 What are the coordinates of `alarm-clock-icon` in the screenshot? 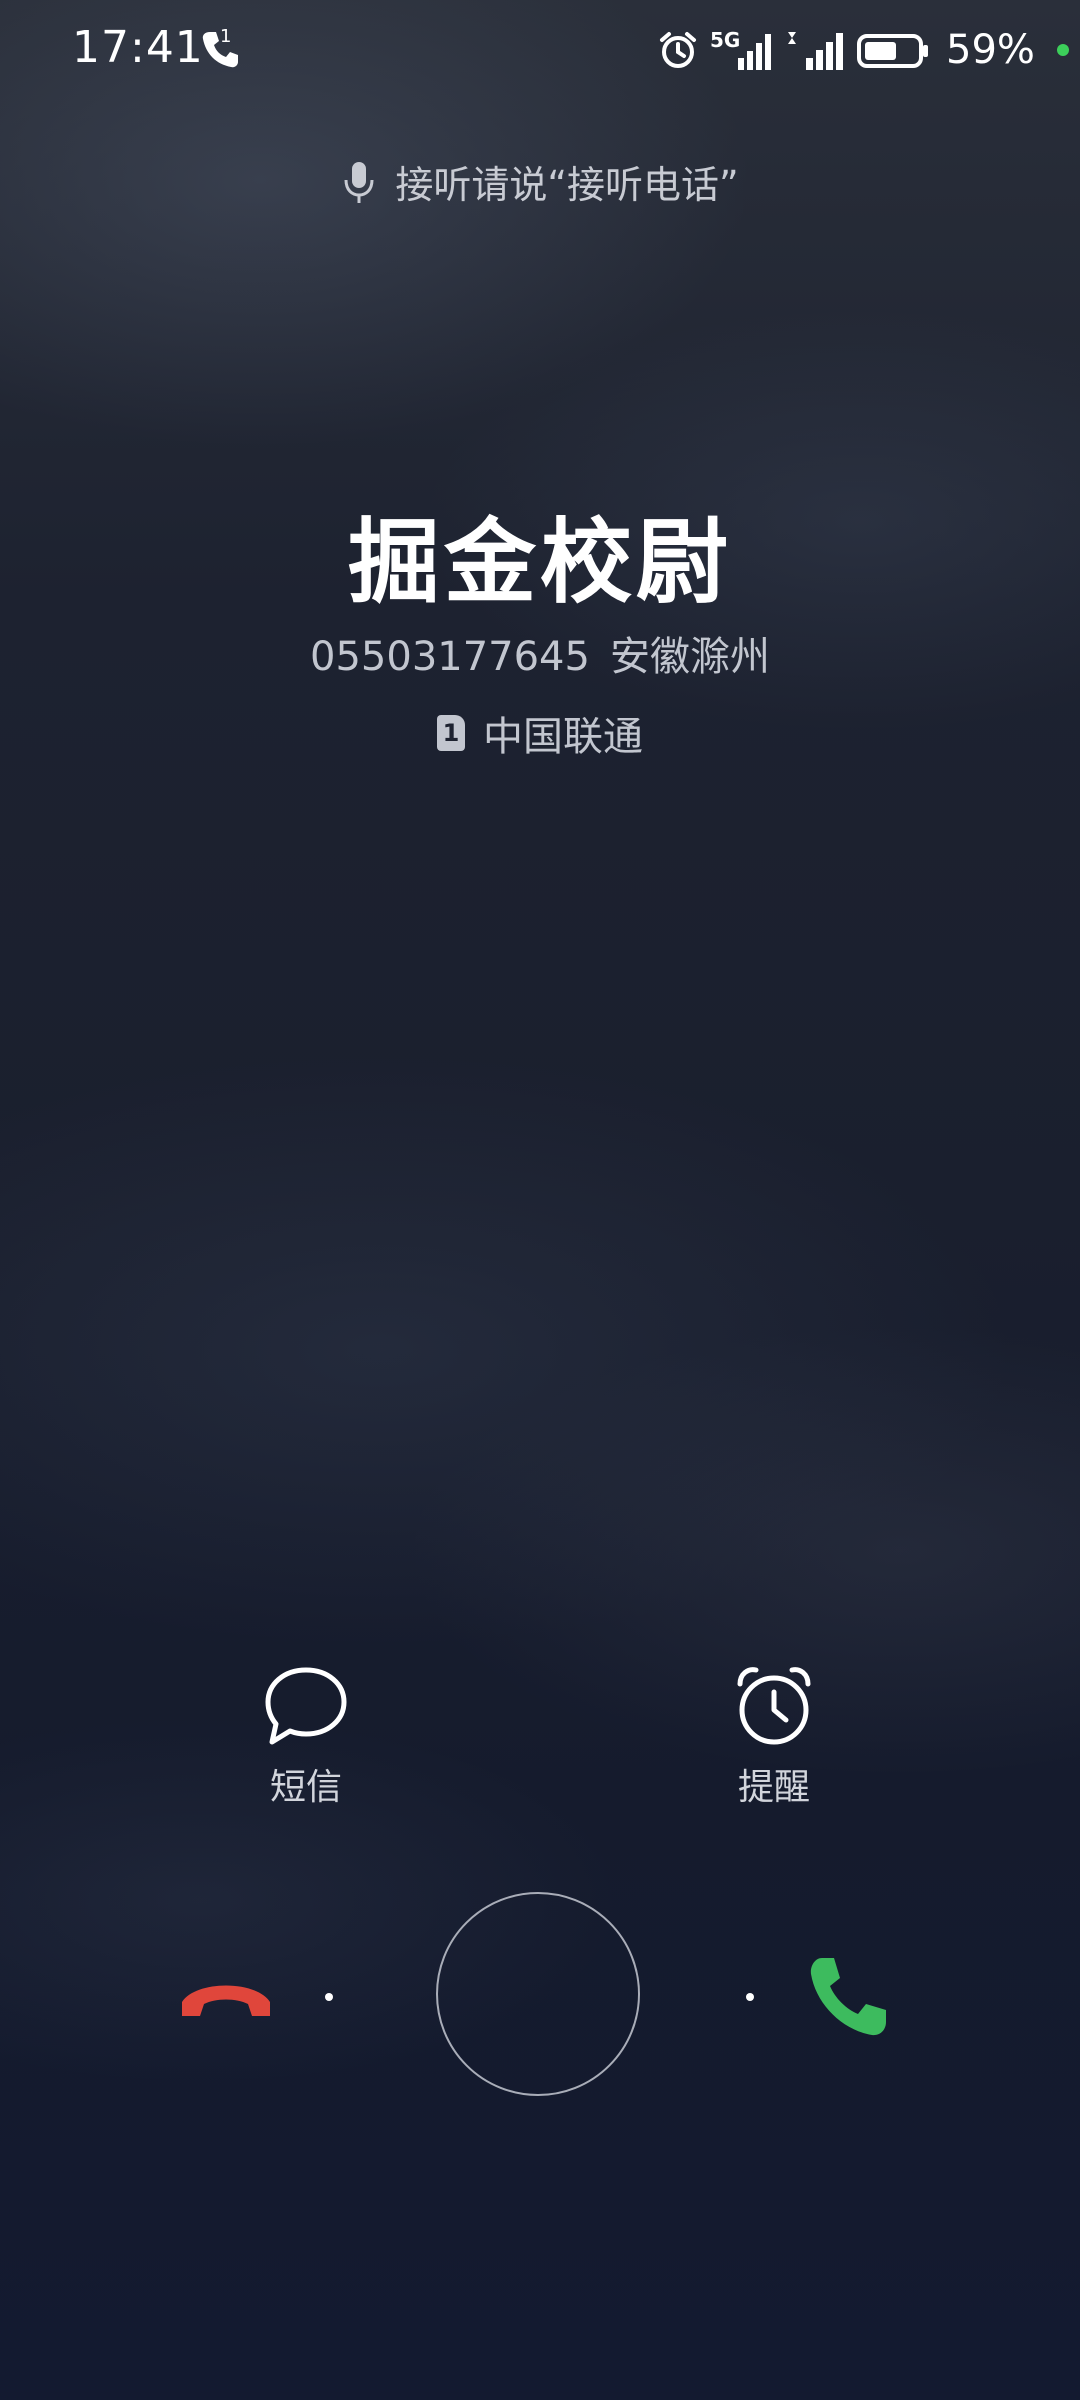 It's located at (774, 1706).